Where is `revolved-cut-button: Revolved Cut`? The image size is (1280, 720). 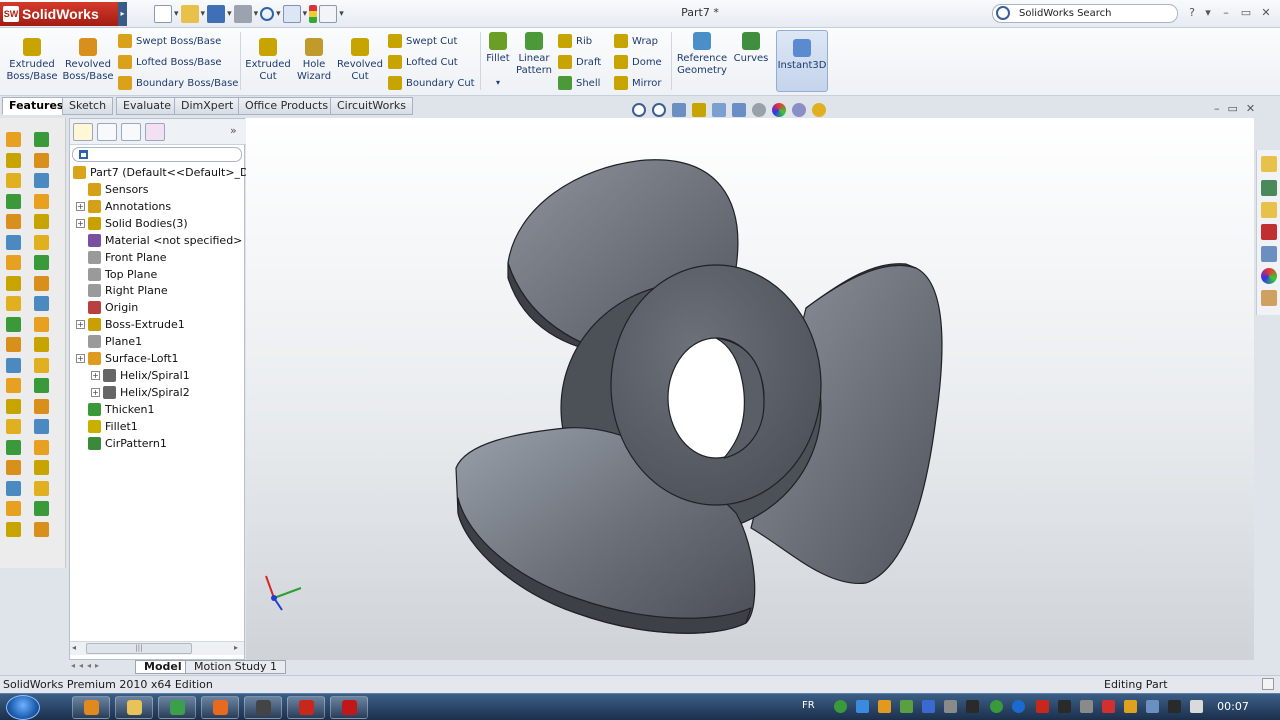
revolved-cut-button: Revolved Cut is located at coordinates (360, 60).